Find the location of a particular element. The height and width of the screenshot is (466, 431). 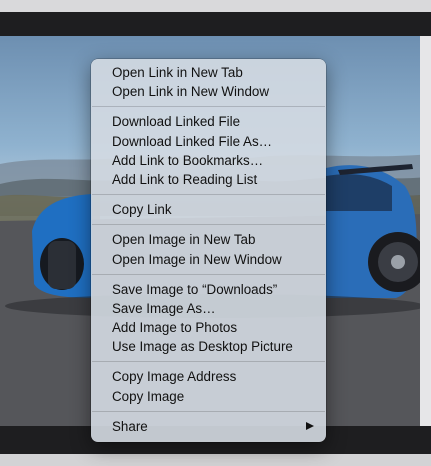

menu-item-save-image-downloads: Save Image to “Downloads” is located at coordinates (208, 289).